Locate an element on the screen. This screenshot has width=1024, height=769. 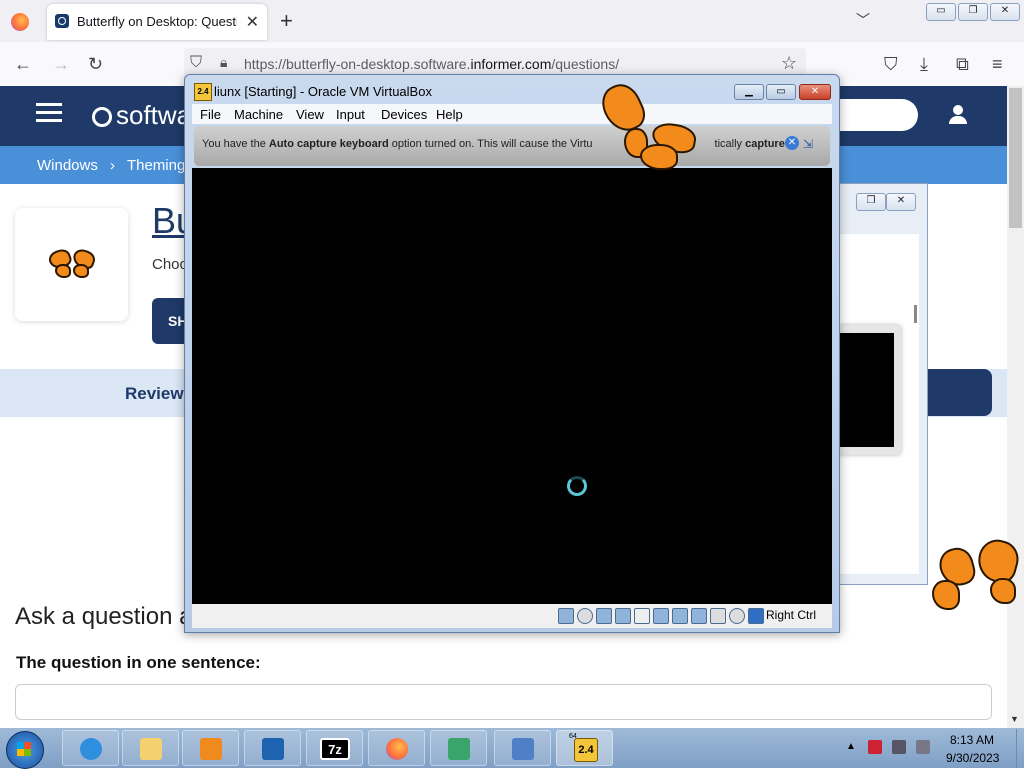
folder-icon is located at coordinates (151, 749).